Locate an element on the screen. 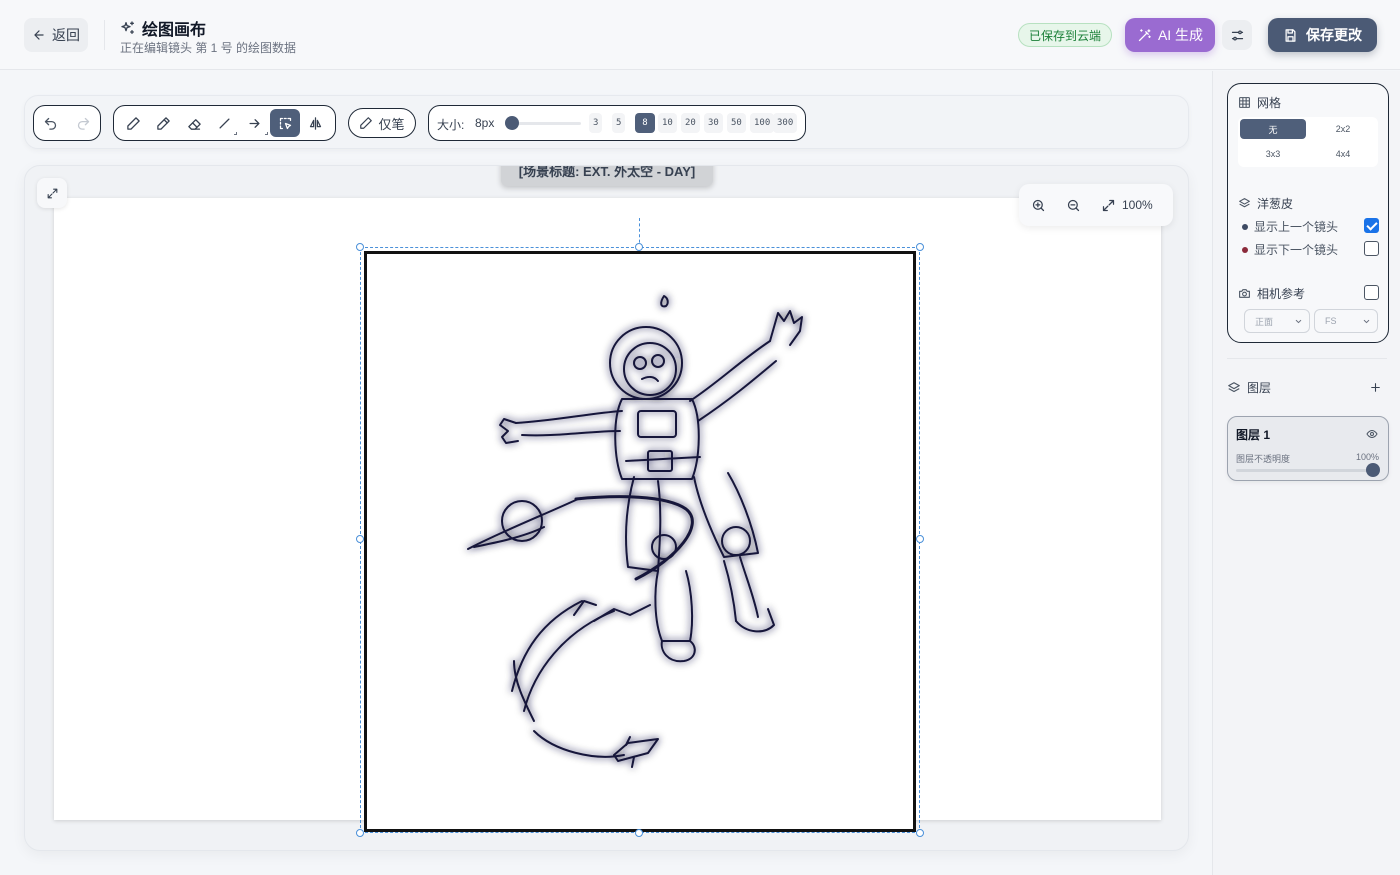 Image resolution: width=1400 pixels, height=875 pixels. resize-handle-s is located at coordinates (639, 833).